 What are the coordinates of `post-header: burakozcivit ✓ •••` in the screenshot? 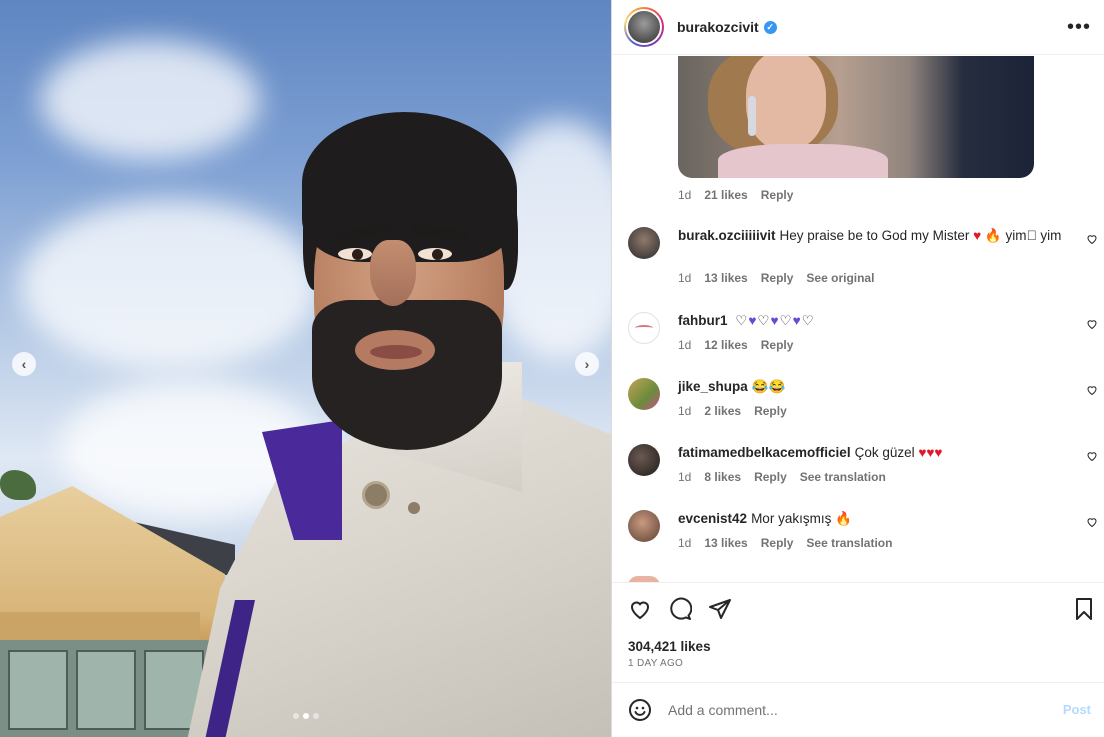 It's located at (858, 27).